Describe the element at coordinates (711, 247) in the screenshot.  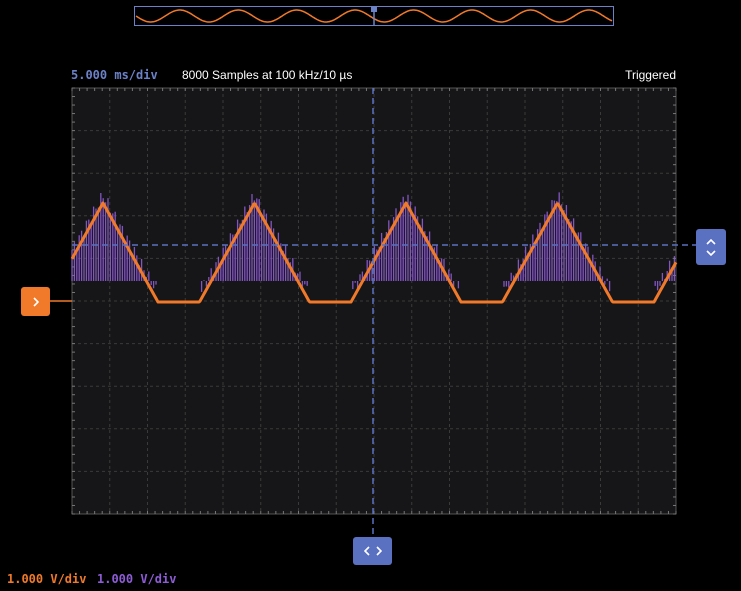
I see `trigger-level-button` at that location.